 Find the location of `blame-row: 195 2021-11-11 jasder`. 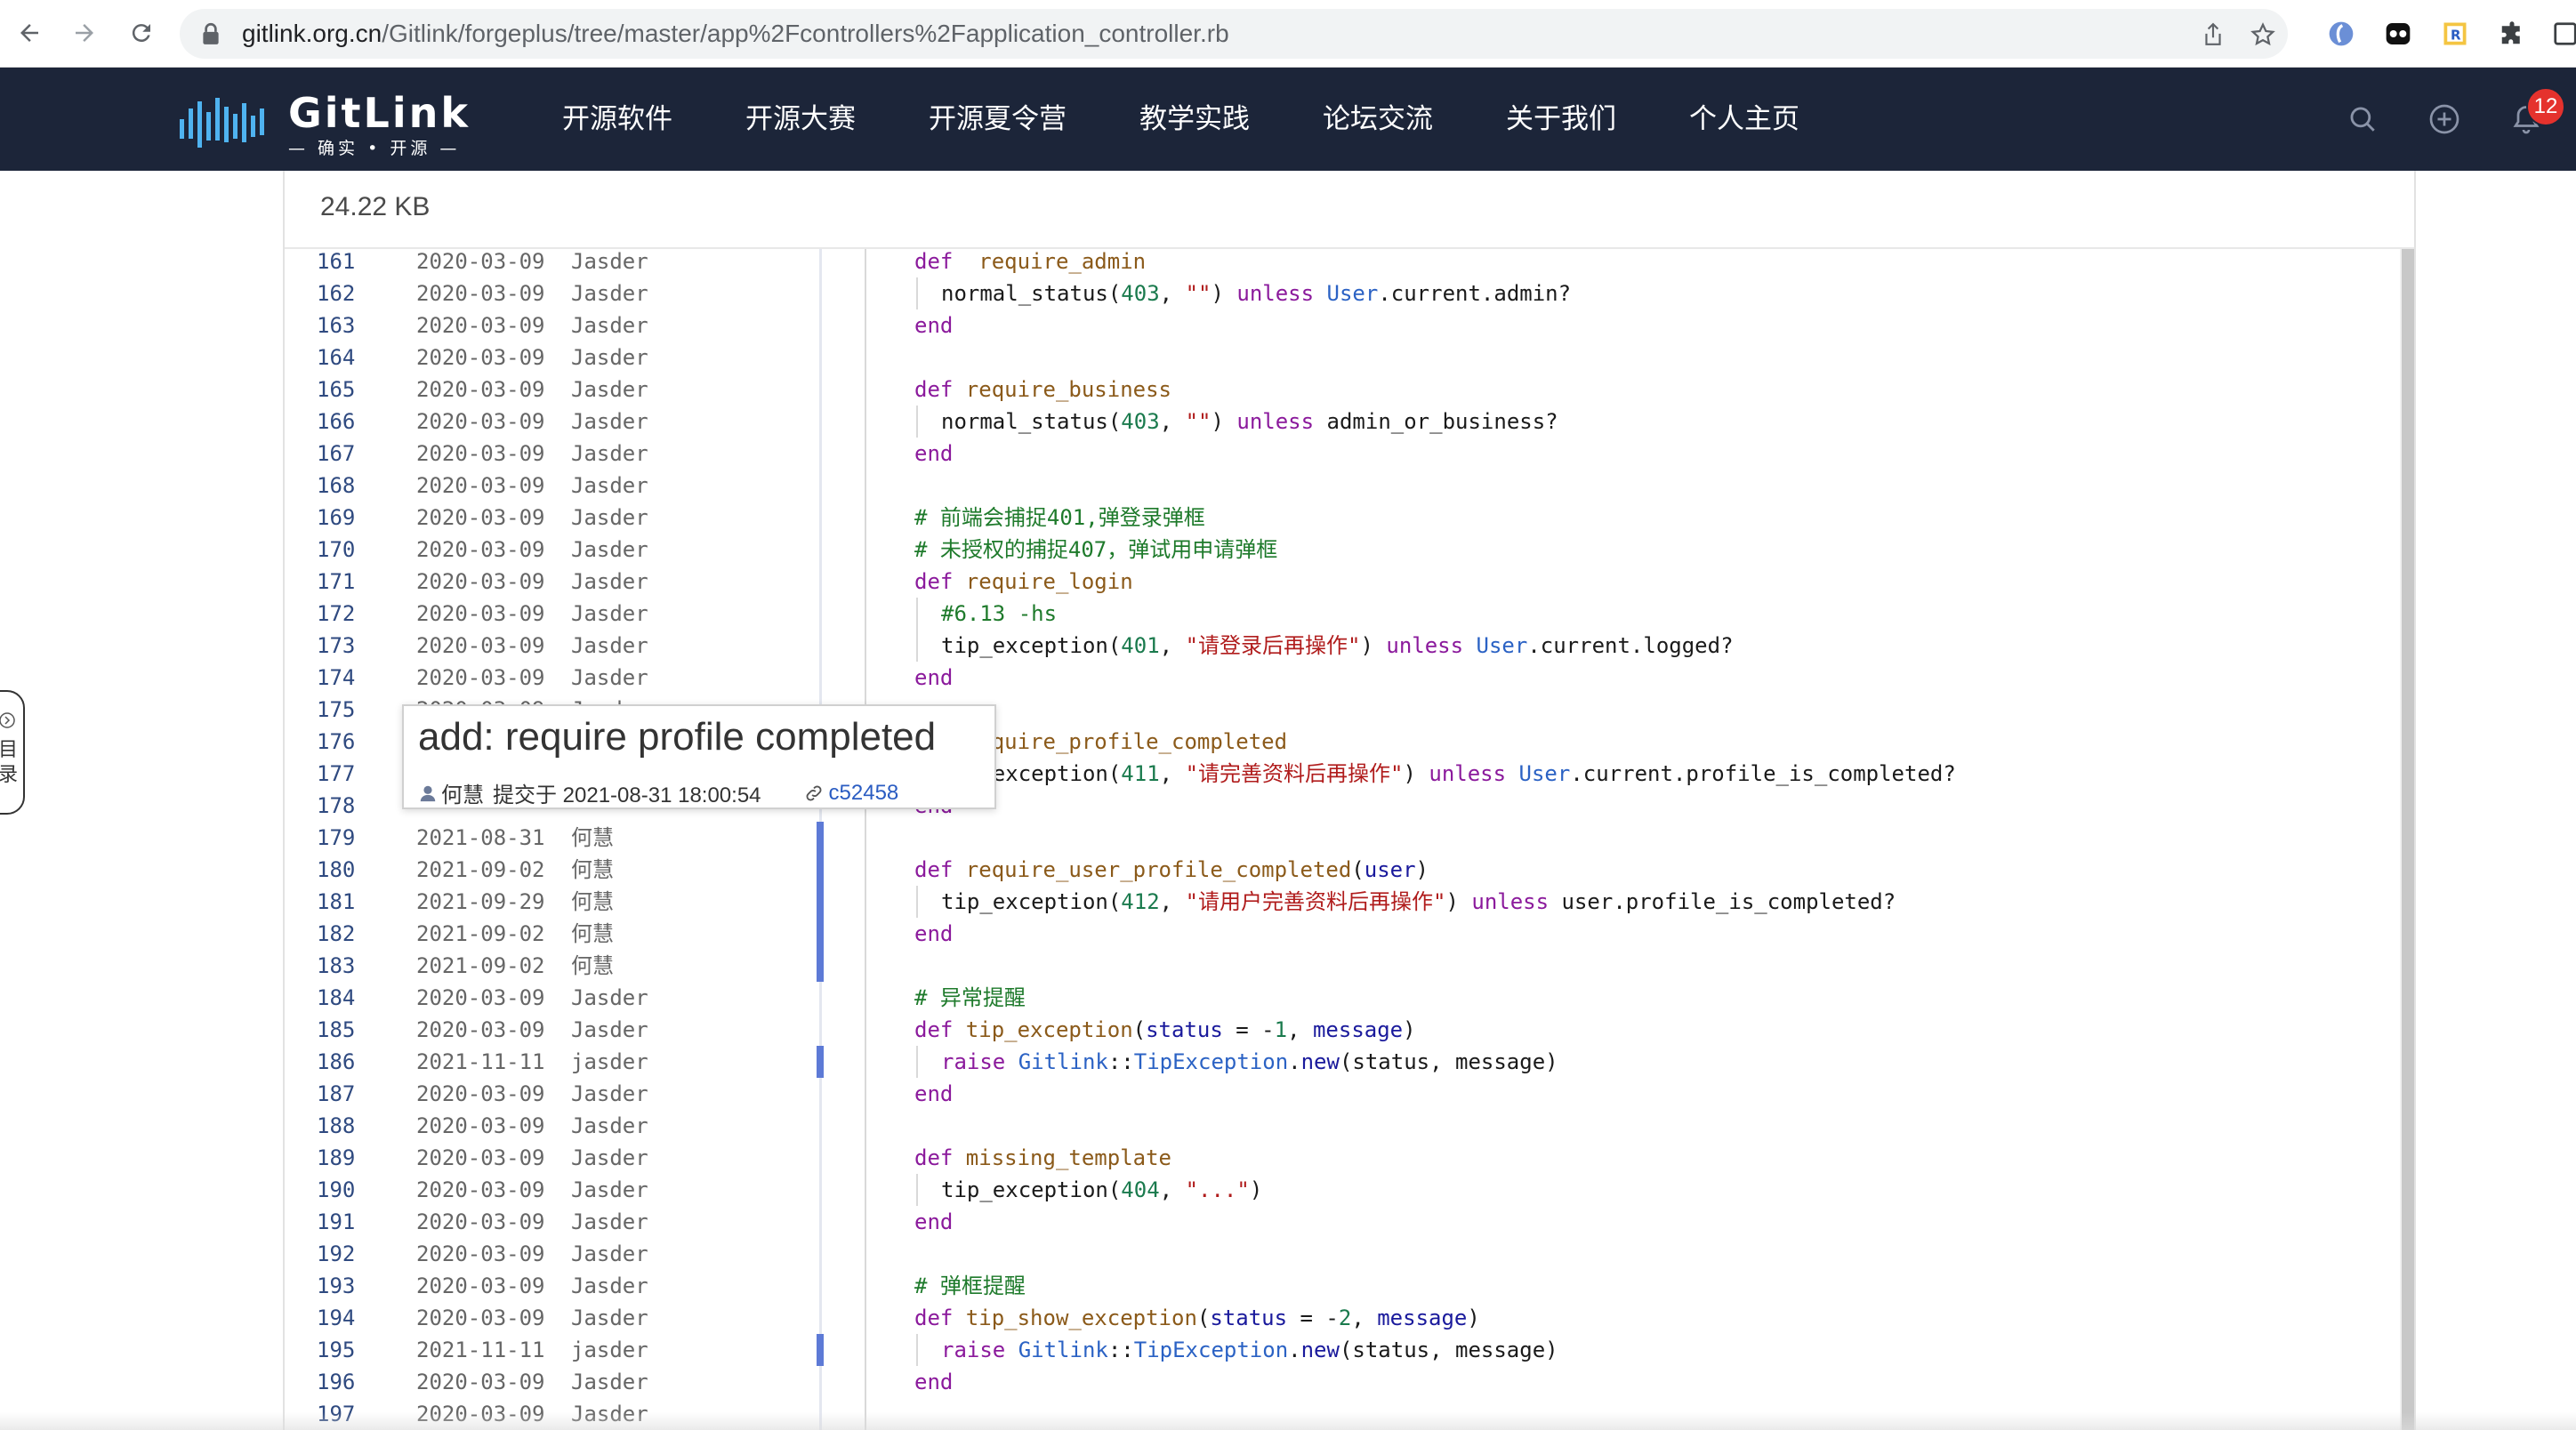

blame-row: 195 2021-11-11 jasder is located at coordinates (554, 1350).